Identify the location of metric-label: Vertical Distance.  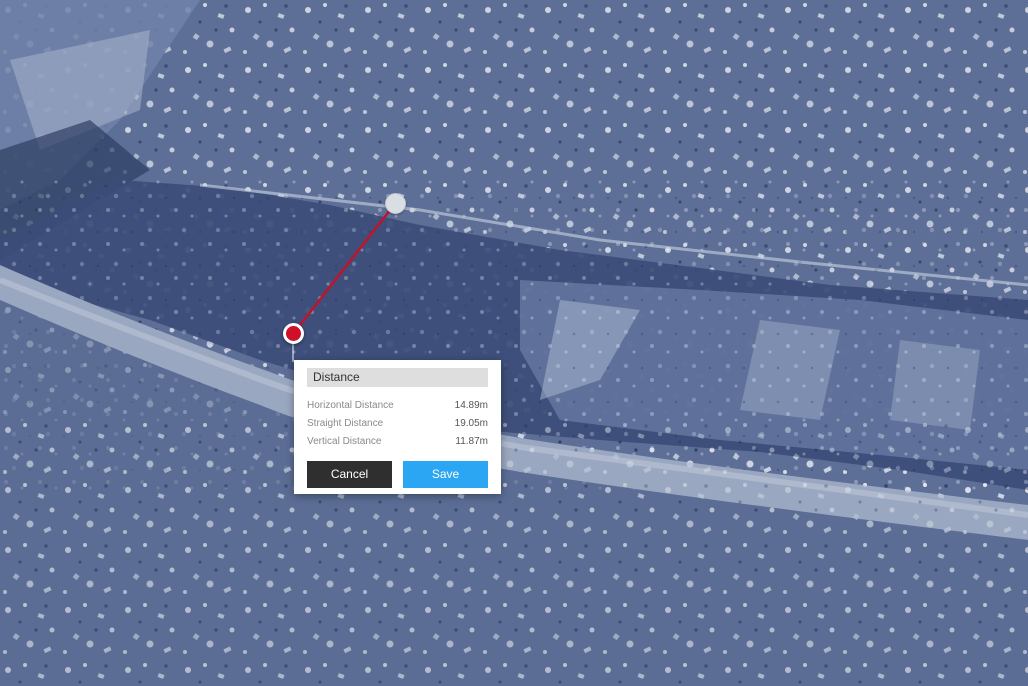
(344, 441).